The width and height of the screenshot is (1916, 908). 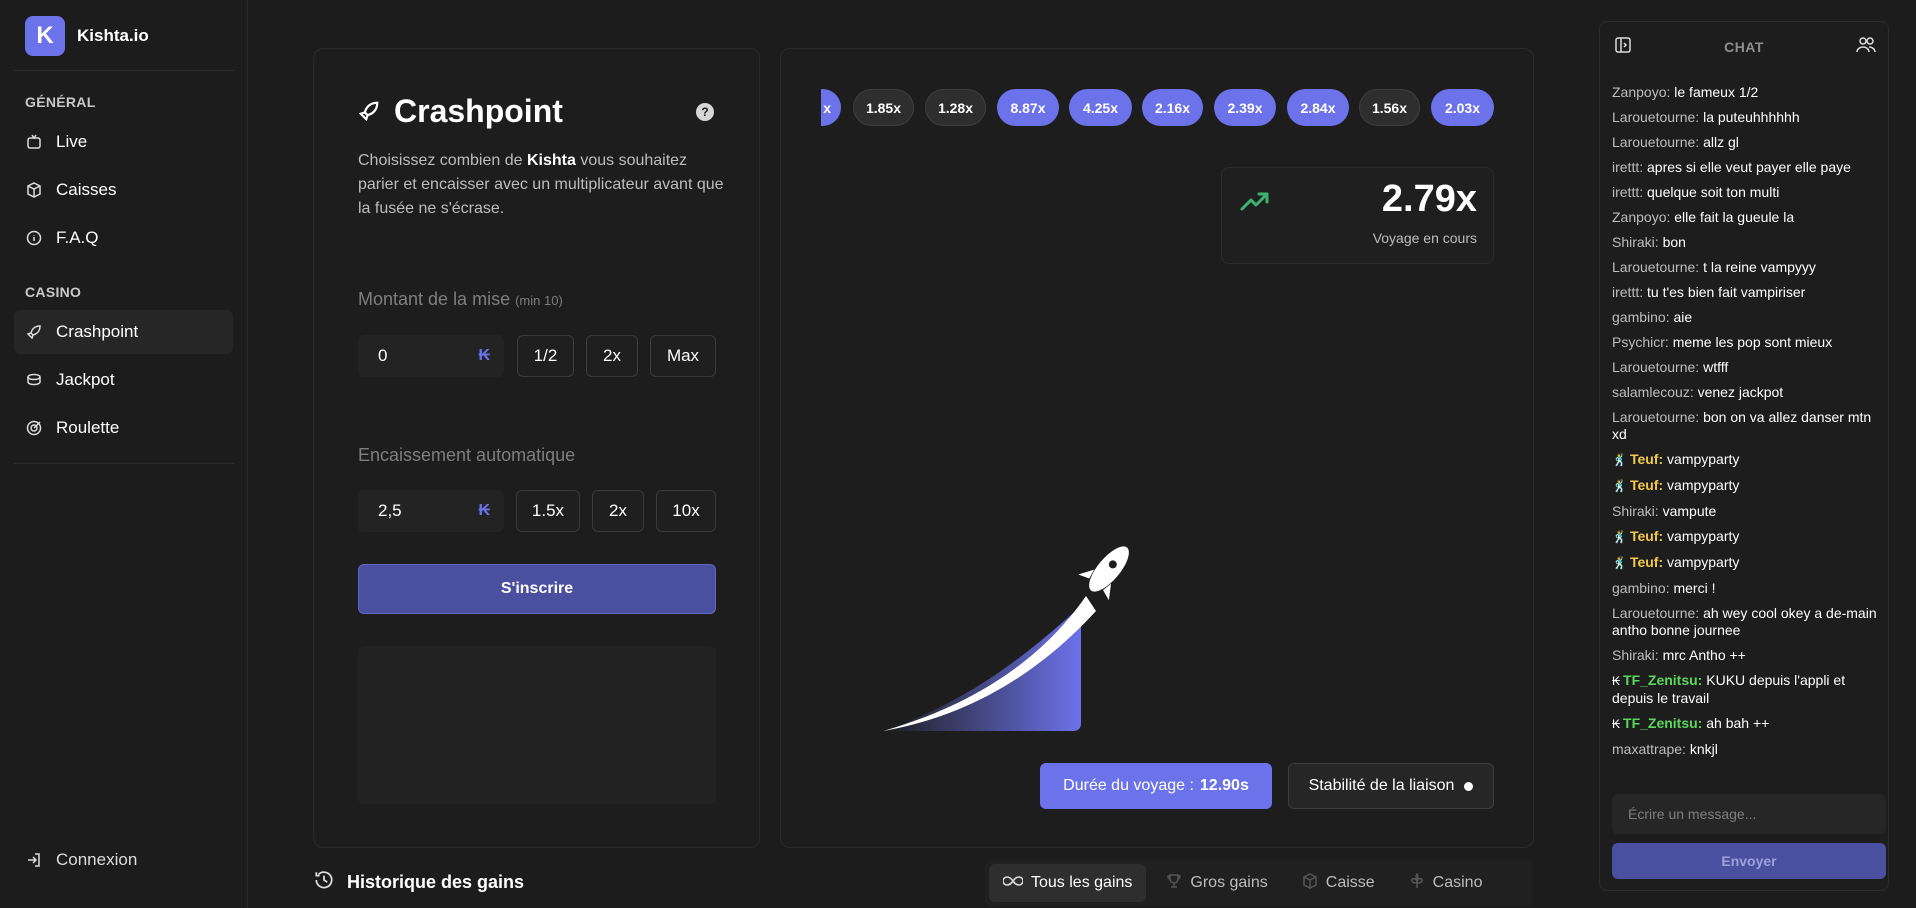 I want to click on chat-text: vampute, so click(x=1689, y=511).